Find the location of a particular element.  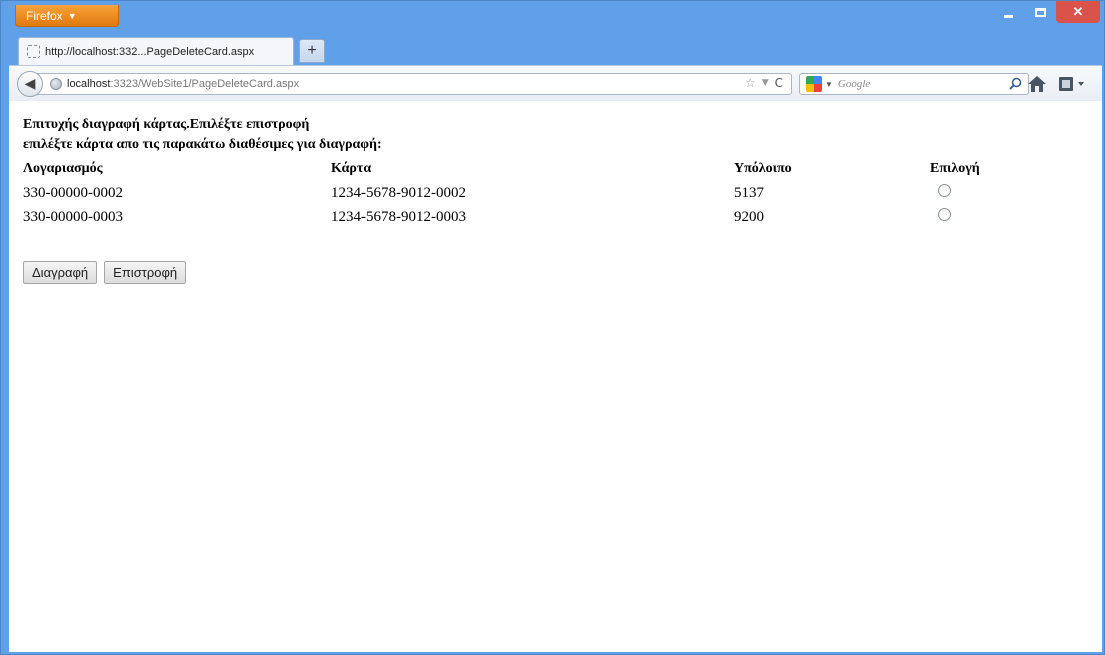

table-row: 330-00000-0003 1234-5678-9012-0003 9200 is located at coordinates (514, 217).